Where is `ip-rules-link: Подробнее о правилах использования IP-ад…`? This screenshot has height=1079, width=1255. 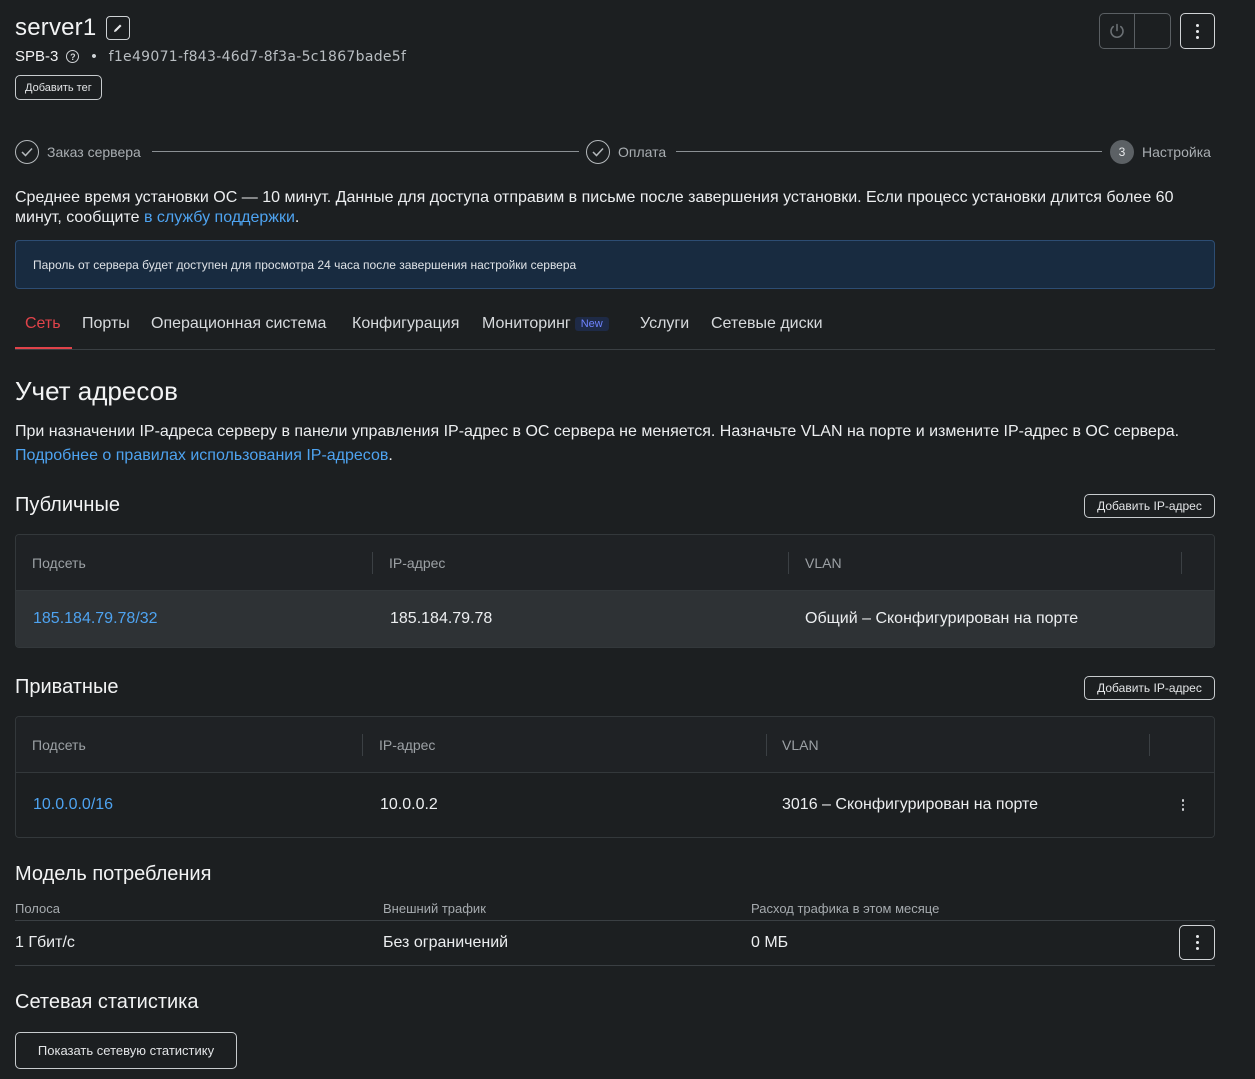
ip-rules-link: Подробнее о правилах использования IP-ад… is located at coordinates (201, 455).